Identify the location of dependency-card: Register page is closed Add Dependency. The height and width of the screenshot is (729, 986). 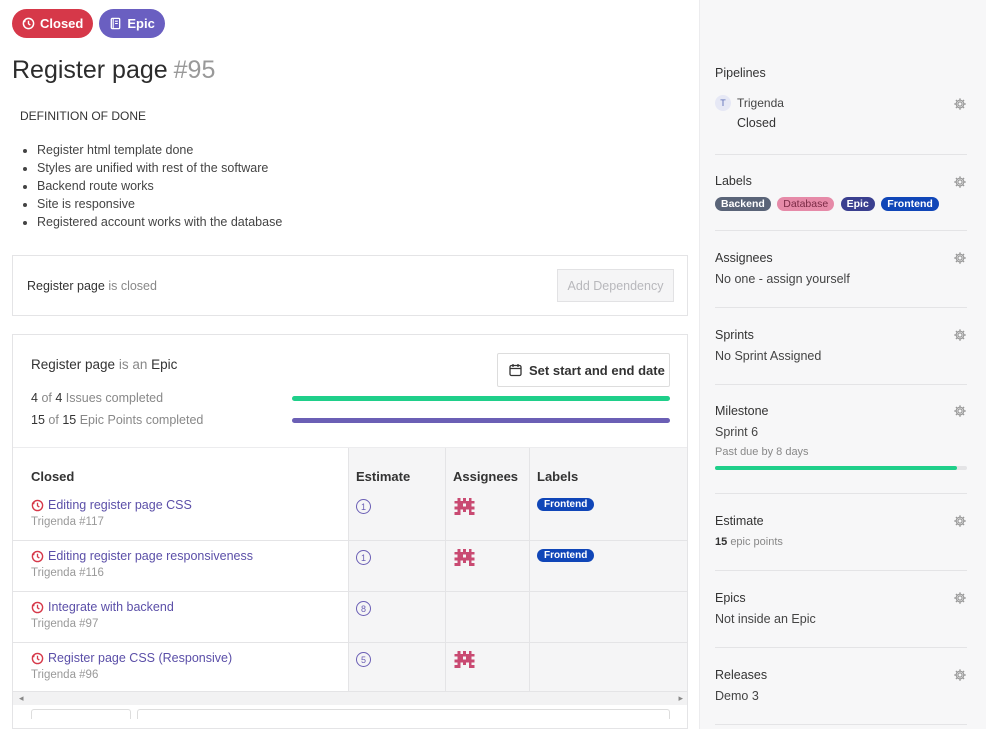
(350, 285).